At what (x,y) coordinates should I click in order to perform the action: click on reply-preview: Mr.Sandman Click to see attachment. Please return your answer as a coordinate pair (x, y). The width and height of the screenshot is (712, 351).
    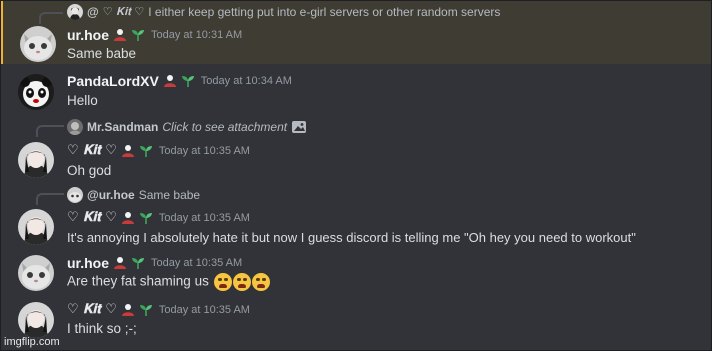
    Looking at the image, I should click on (187, 127).